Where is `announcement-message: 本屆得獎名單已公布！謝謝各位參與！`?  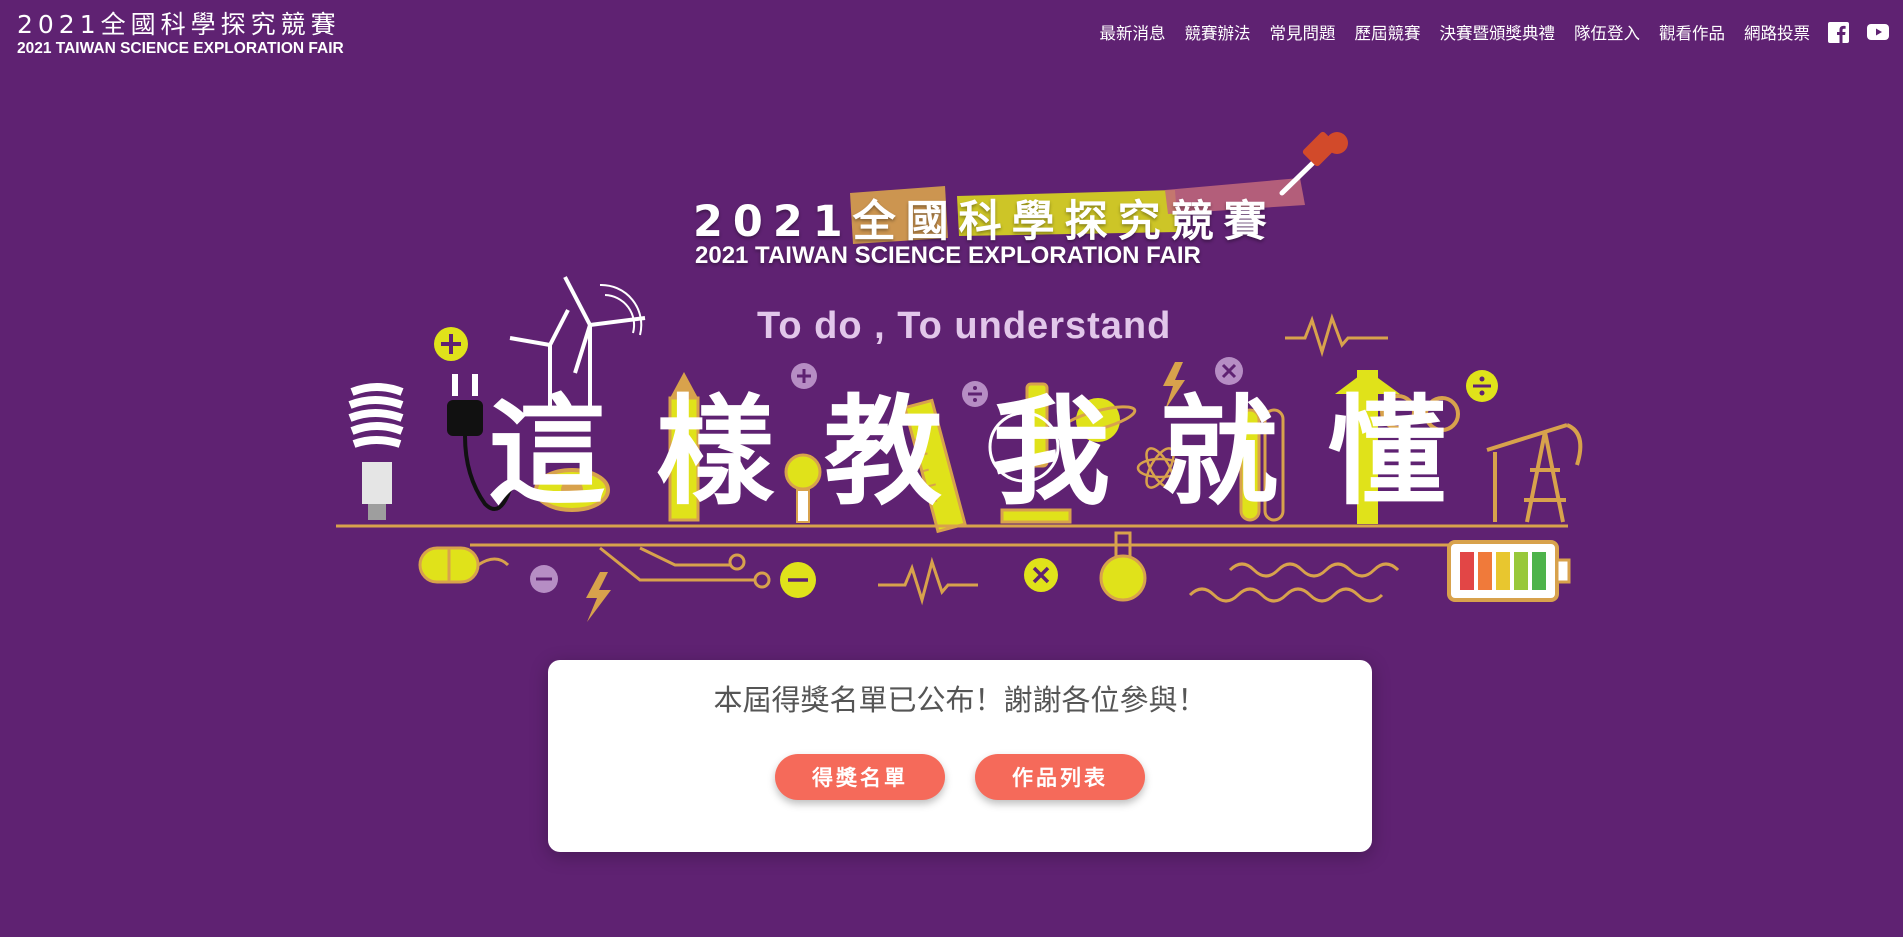 announcement-message: 本屆得獎名單已公布！謝謝各位參與！ is located at coordinates (960, 700).